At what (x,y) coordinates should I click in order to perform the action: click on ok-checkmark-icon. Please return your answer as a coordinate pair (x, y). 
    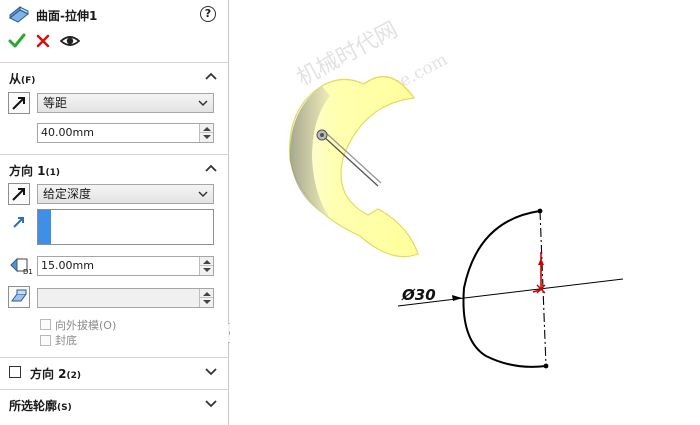
    Looking at the image, I should click on (17, 41).